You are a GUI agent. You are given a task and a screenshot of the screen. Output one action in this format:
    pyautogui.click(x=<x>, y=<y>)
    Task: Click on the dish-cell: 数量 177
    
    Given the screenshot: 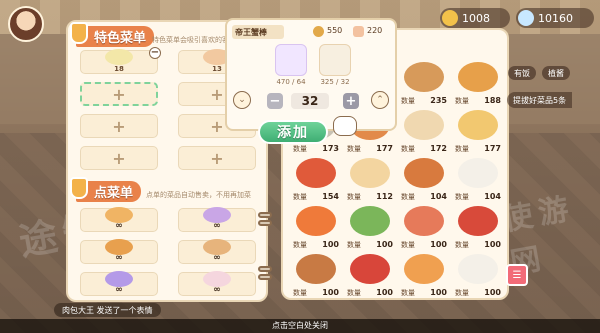 What is the action you would take?
    pyautogui.click(x=478, y=131)
    